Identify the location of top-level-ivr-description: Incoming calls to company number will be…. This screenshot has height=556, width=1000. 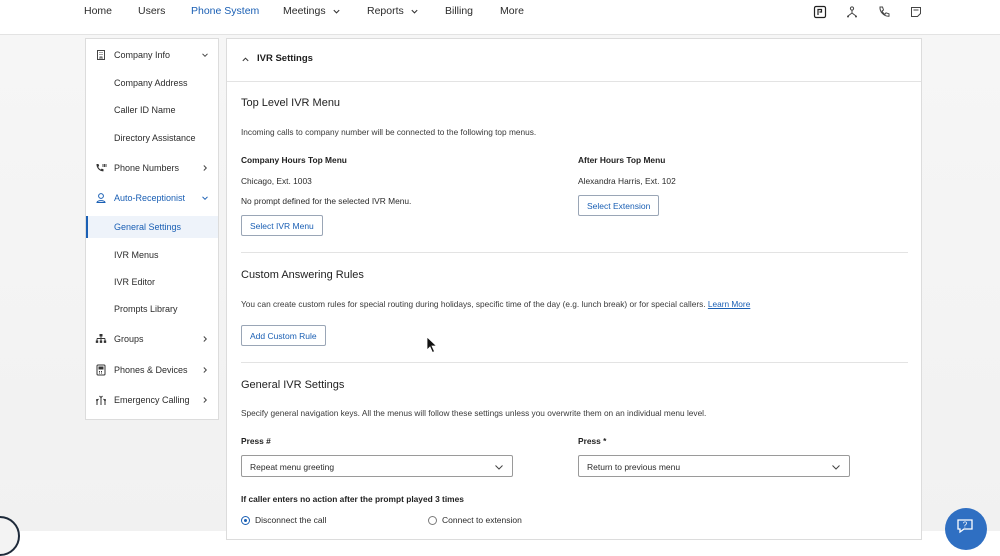
(389, 132).